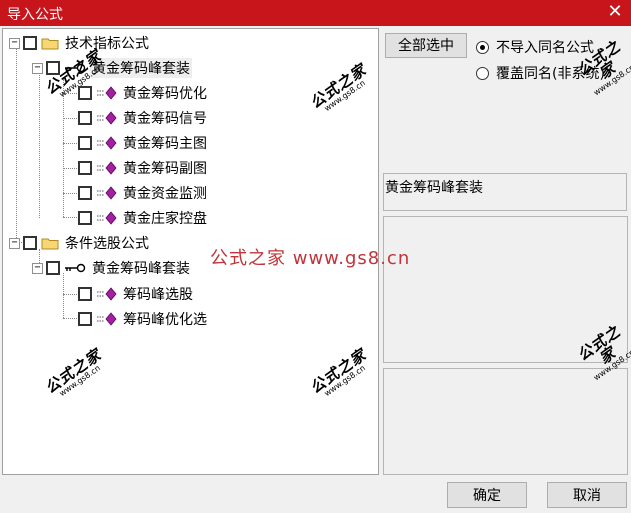 The width and height of the screenshot is (631, 513). I want to click on window-title: 导入公式, so click(35, 15).